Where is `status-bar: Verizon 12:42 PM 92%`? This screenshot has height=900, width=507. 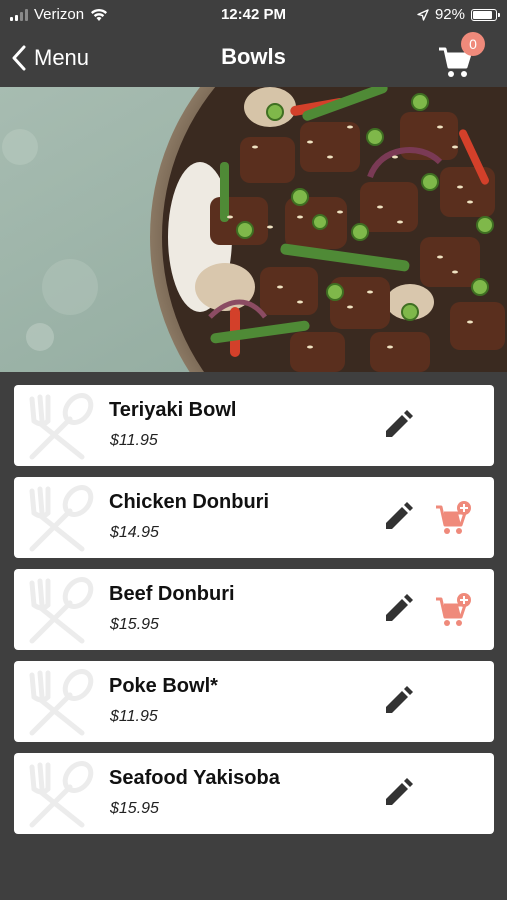 status-bar: Verizon 12:42 PM 92% is located at coordinates (253, 16).